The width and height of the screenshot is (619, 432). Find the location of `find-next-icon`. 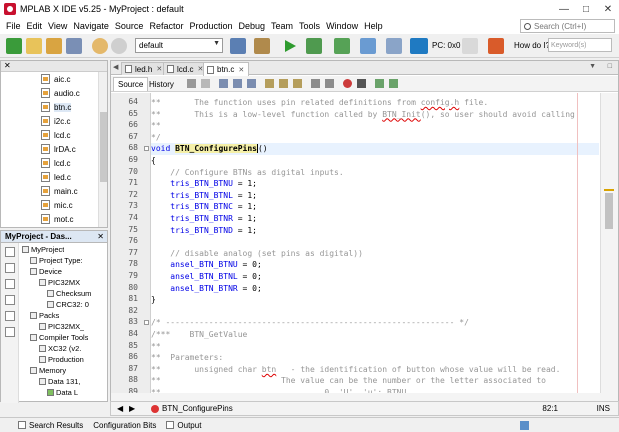

find-next-icon is located at coordinates (251, 83).